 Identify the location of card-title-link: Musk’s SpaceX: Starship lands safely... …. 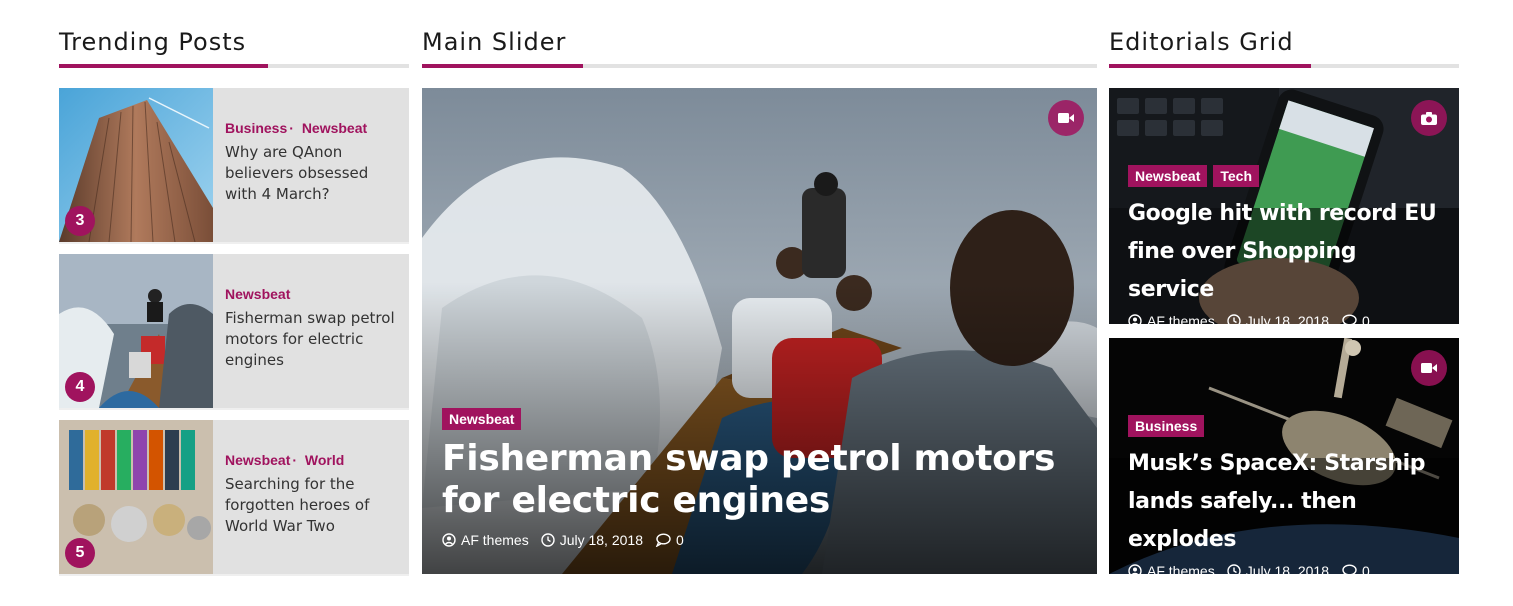
(1286, 502).